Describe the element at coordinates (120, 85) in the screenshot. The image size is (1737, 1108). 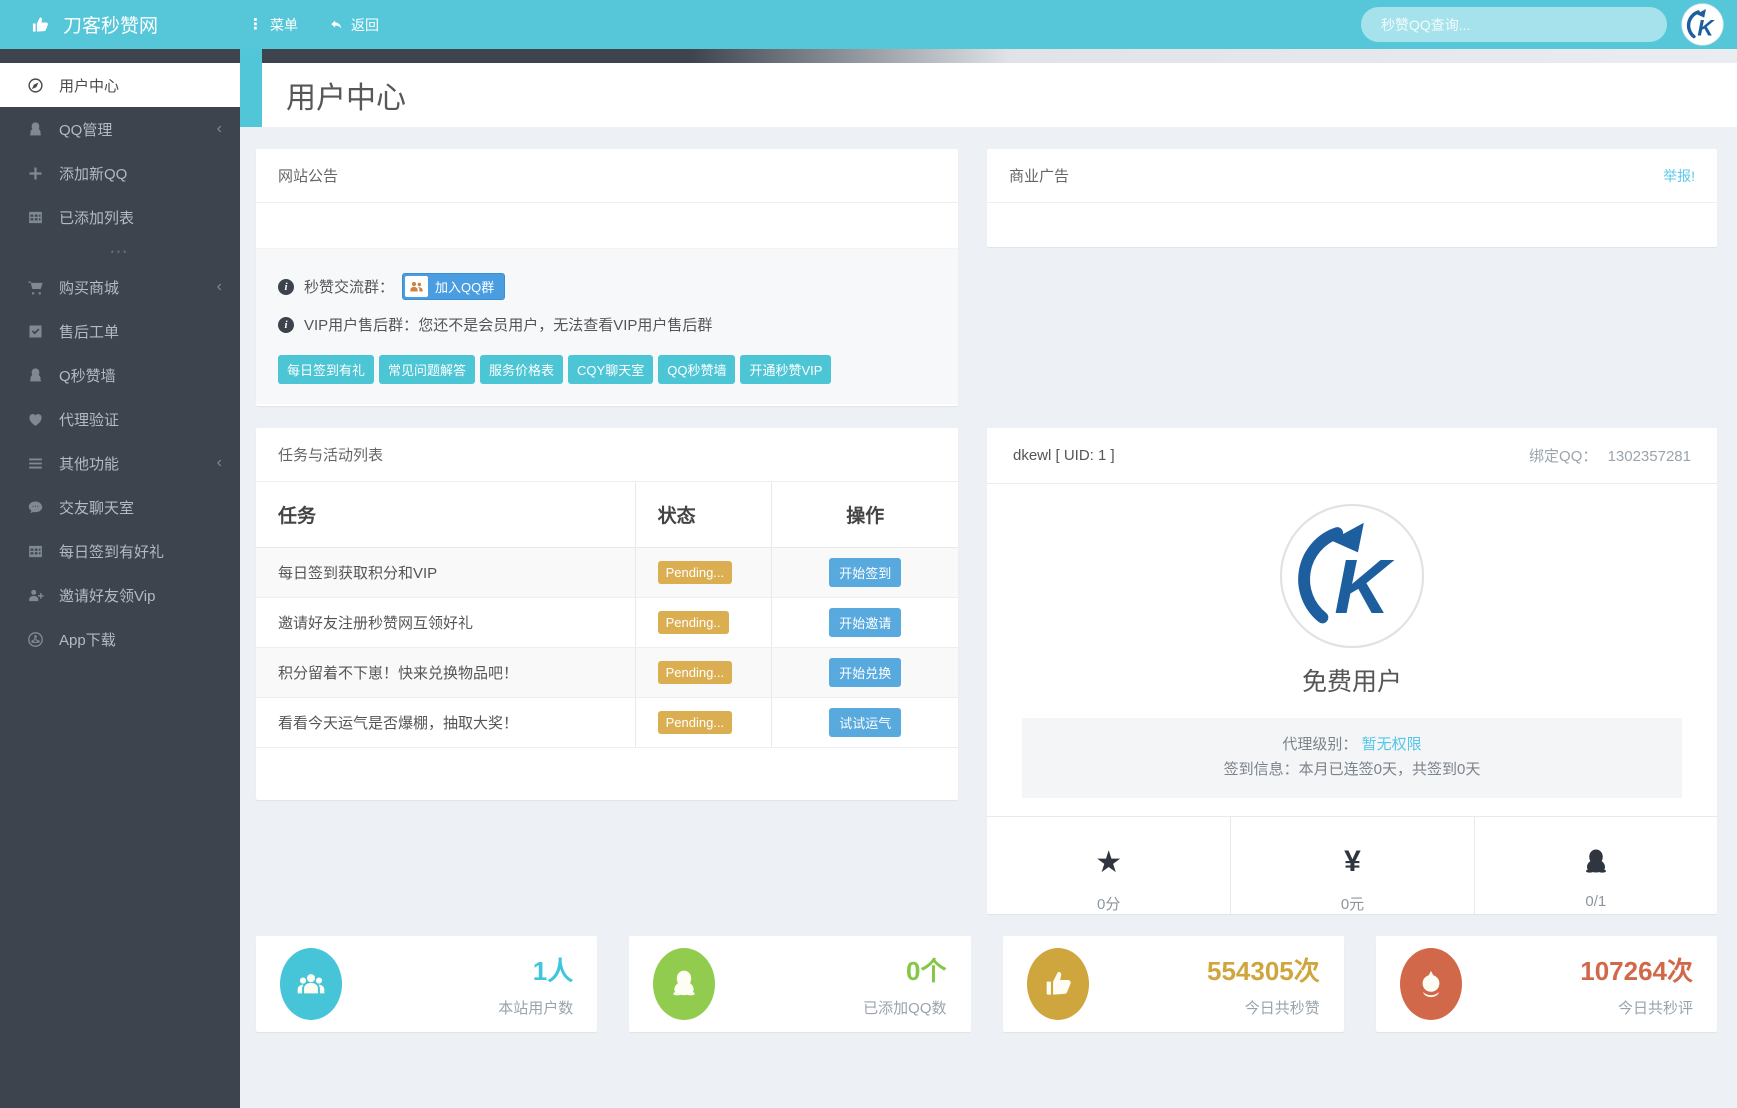
I see `sidebar-item-user-center: 用户中心` at that location.